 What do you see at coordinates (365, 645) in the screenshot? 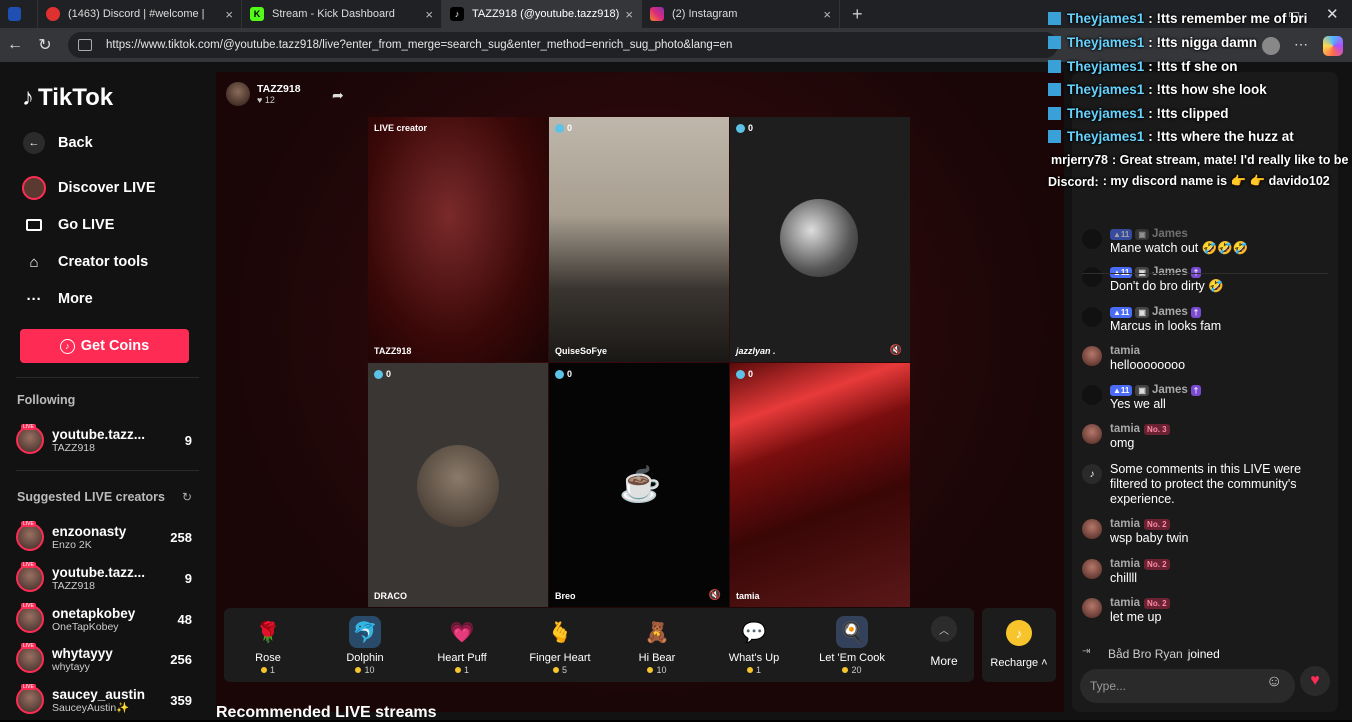
I see `gift-dolphin: 🐬 Dolphin 10` at bounding box center [365, 645].